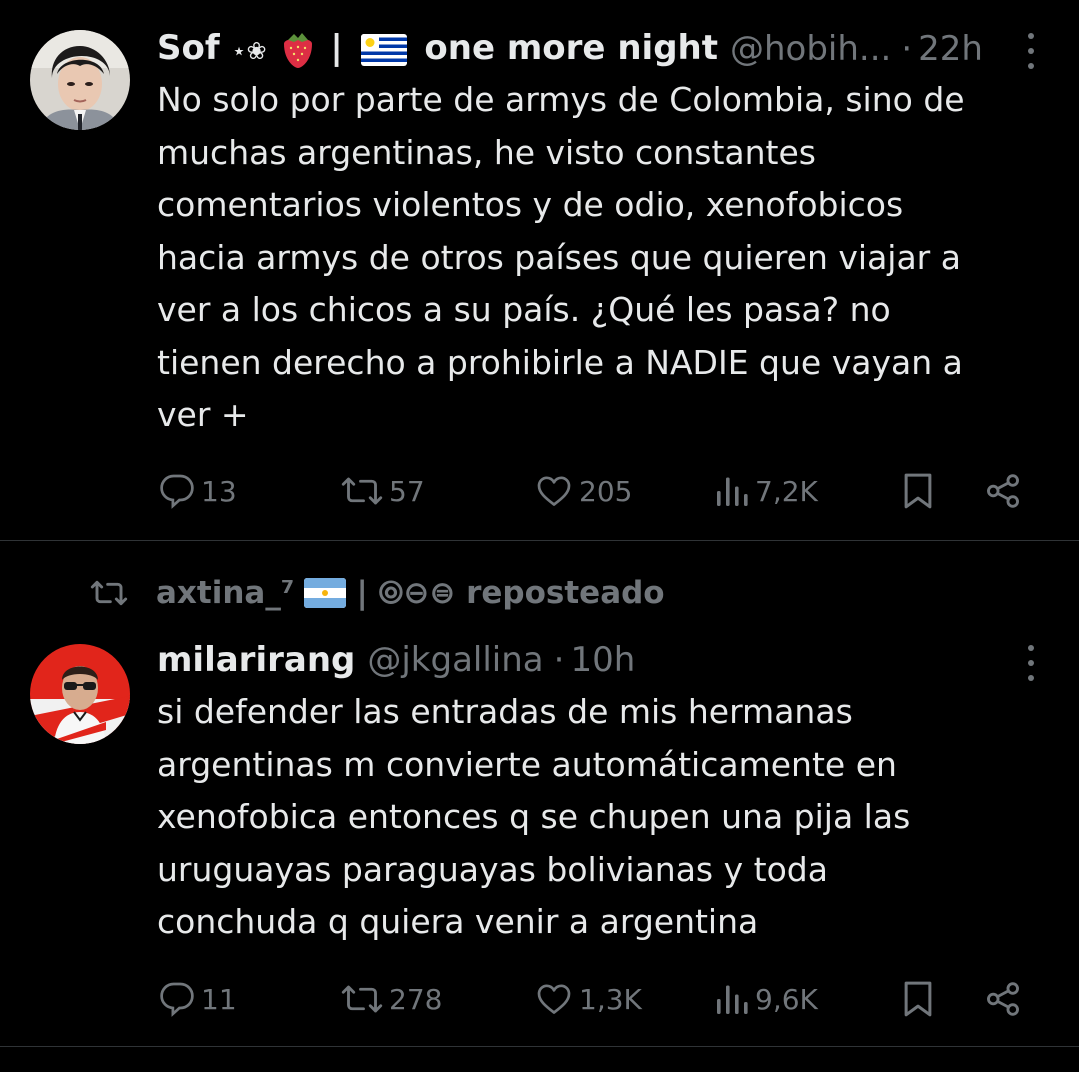 The image size is (1079, 1072). Describe the element at coordinates (249, 51) in the screenshot. I see `name-decoration-icons: ⋆❀` at that location.